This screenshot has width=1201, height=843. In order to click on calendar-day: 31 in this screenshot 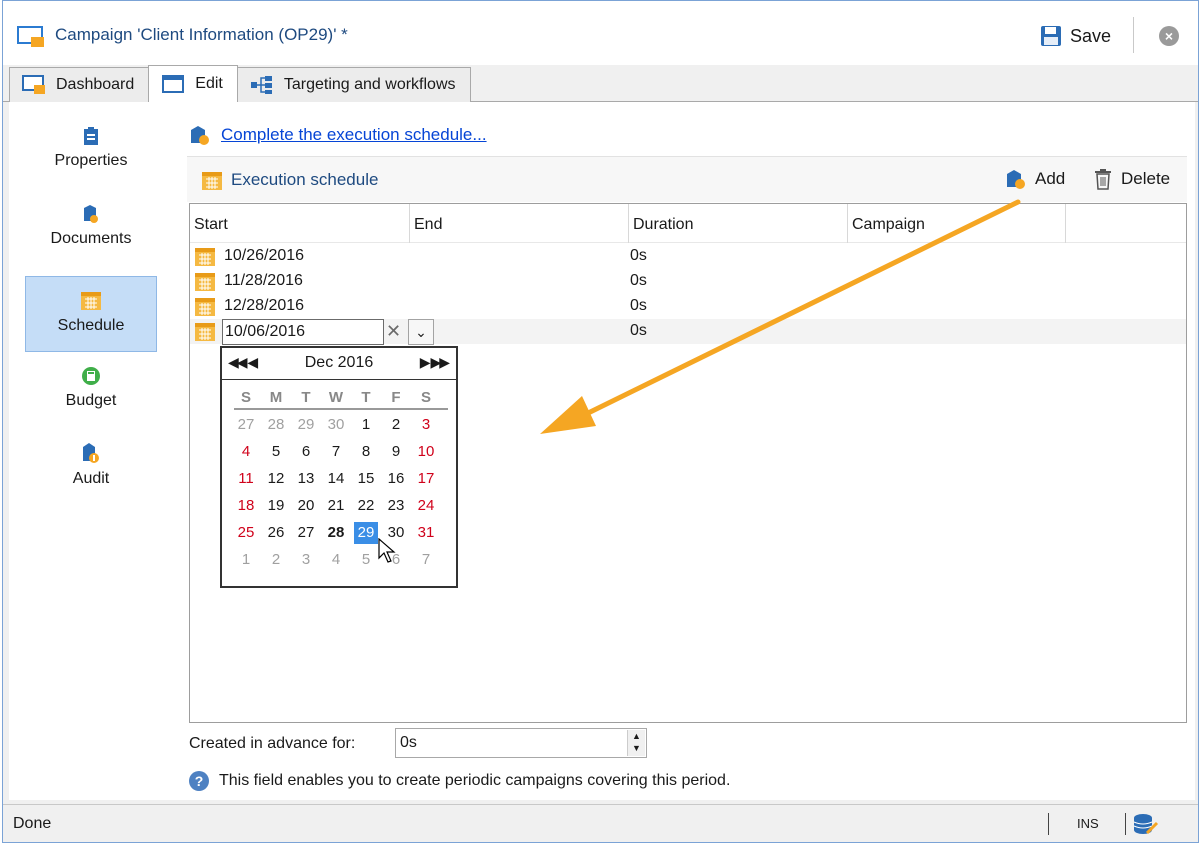, I will do `click(426, 533)`.